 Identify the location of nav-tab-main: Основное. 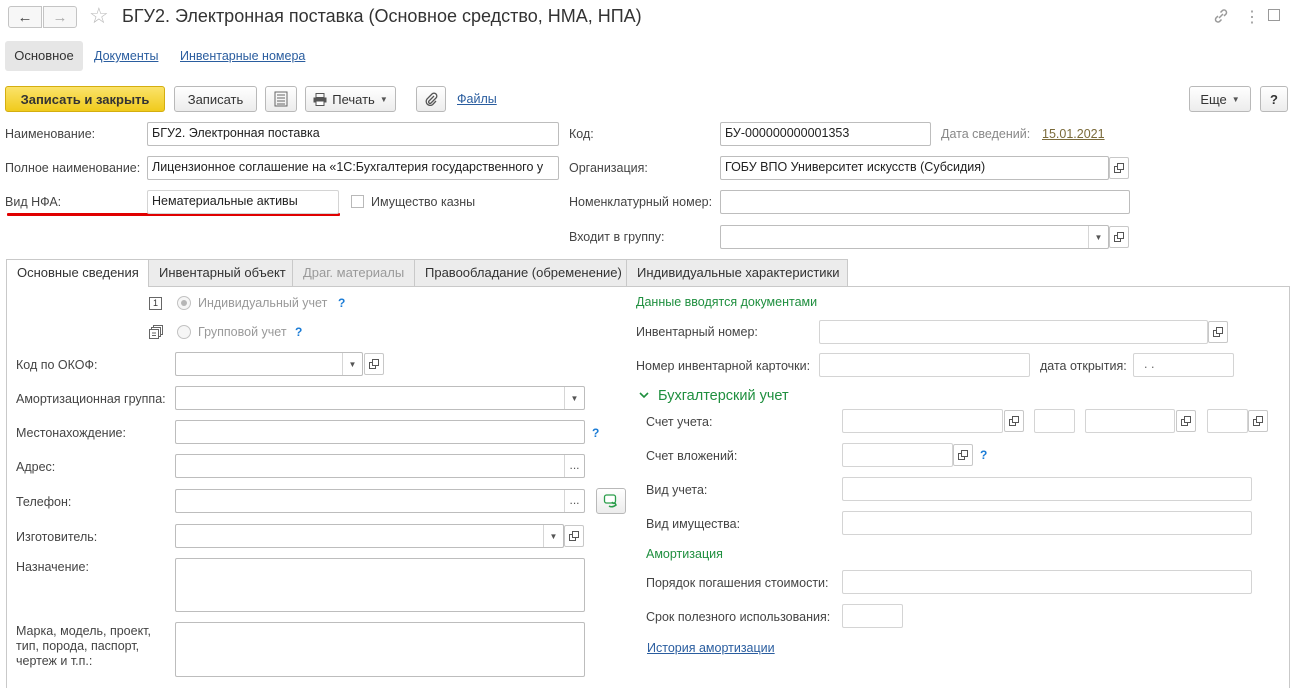
(44, 56).